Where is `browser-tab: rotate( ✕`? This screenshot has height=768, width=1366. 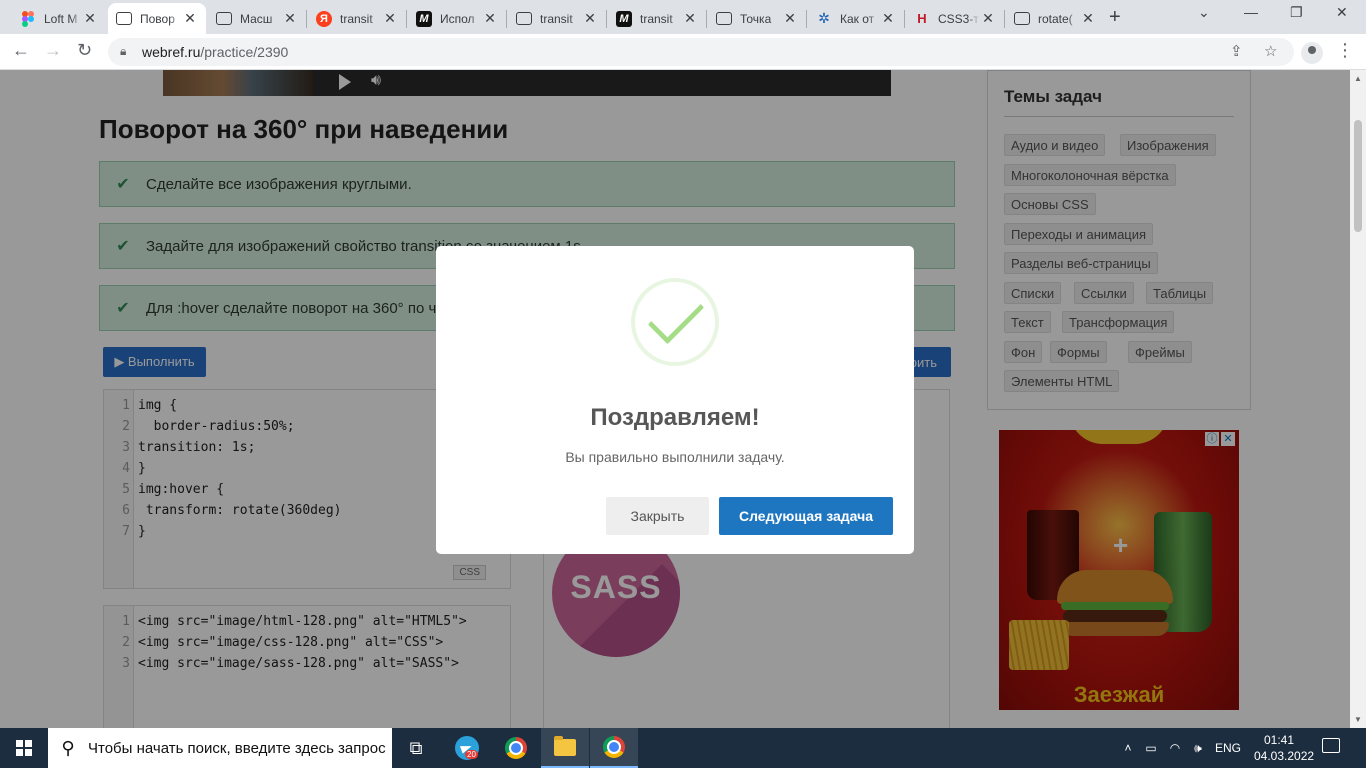 browser-tab: rotate( ✕ is located at coordinates (1055, 18).